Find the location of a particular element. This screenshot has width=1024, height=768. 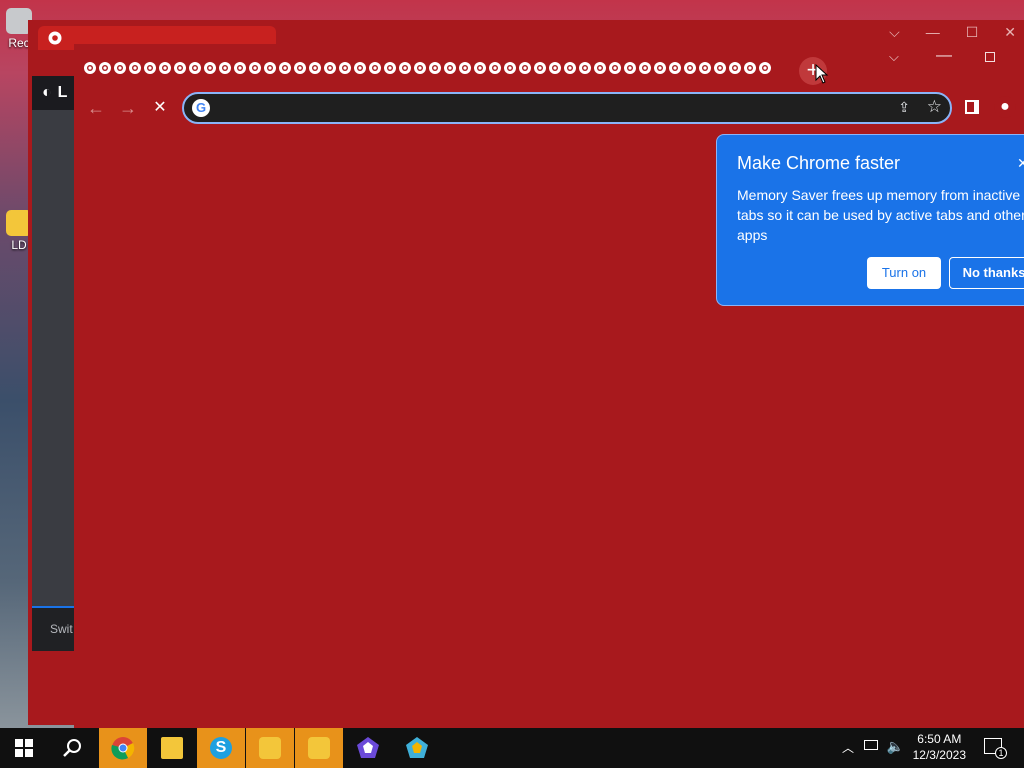

start-button is located at coordinates (24, 748).